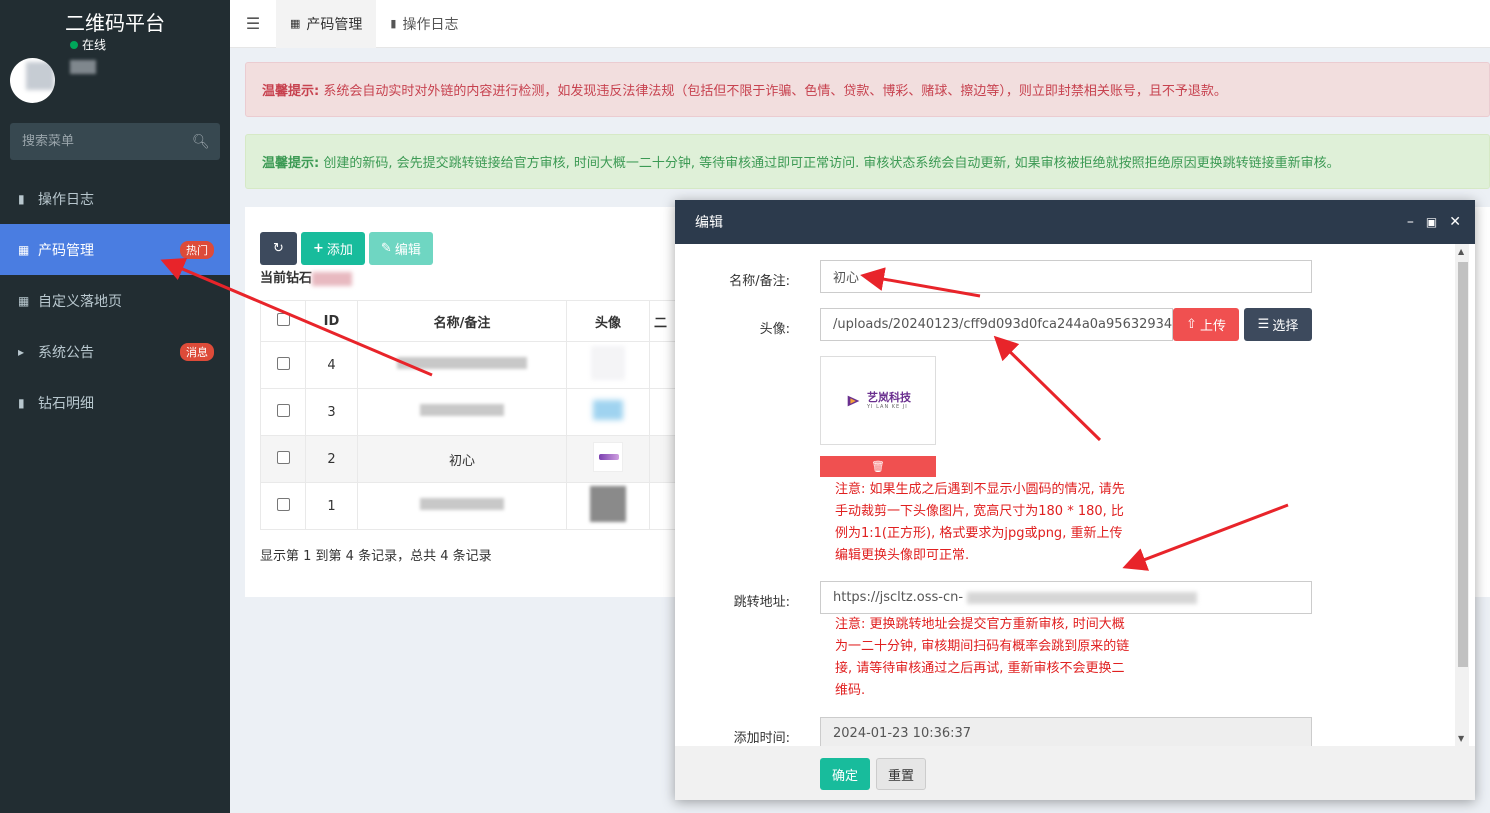  What do you see at coordinates (339, 250) in the screenshot?
I see `add-label: 添加` at bounding box center [339, 250].